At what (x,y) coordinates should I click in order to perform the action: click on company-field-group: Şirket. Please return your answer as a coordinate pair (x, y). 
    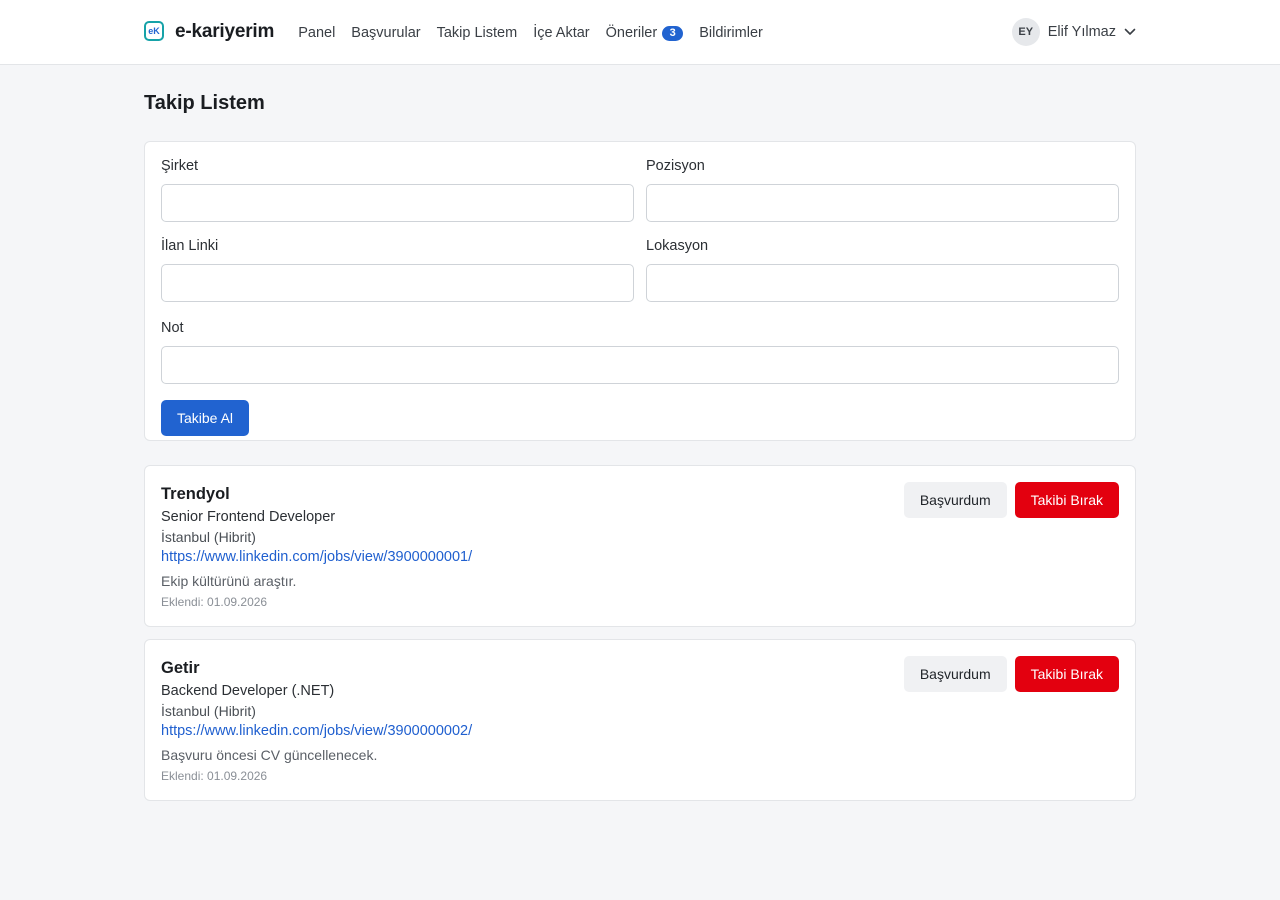
    Looking at the image, I should click on (397, 190).